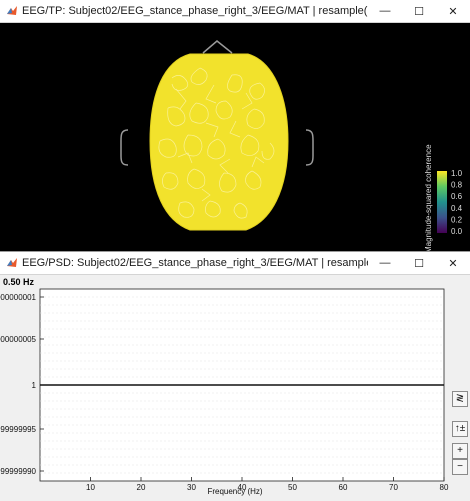 The image size is (470, 501). Describe the element at coordinates (18, 339) in the screenshot. I see `y-tick-label: 1.0000000005` at that location.